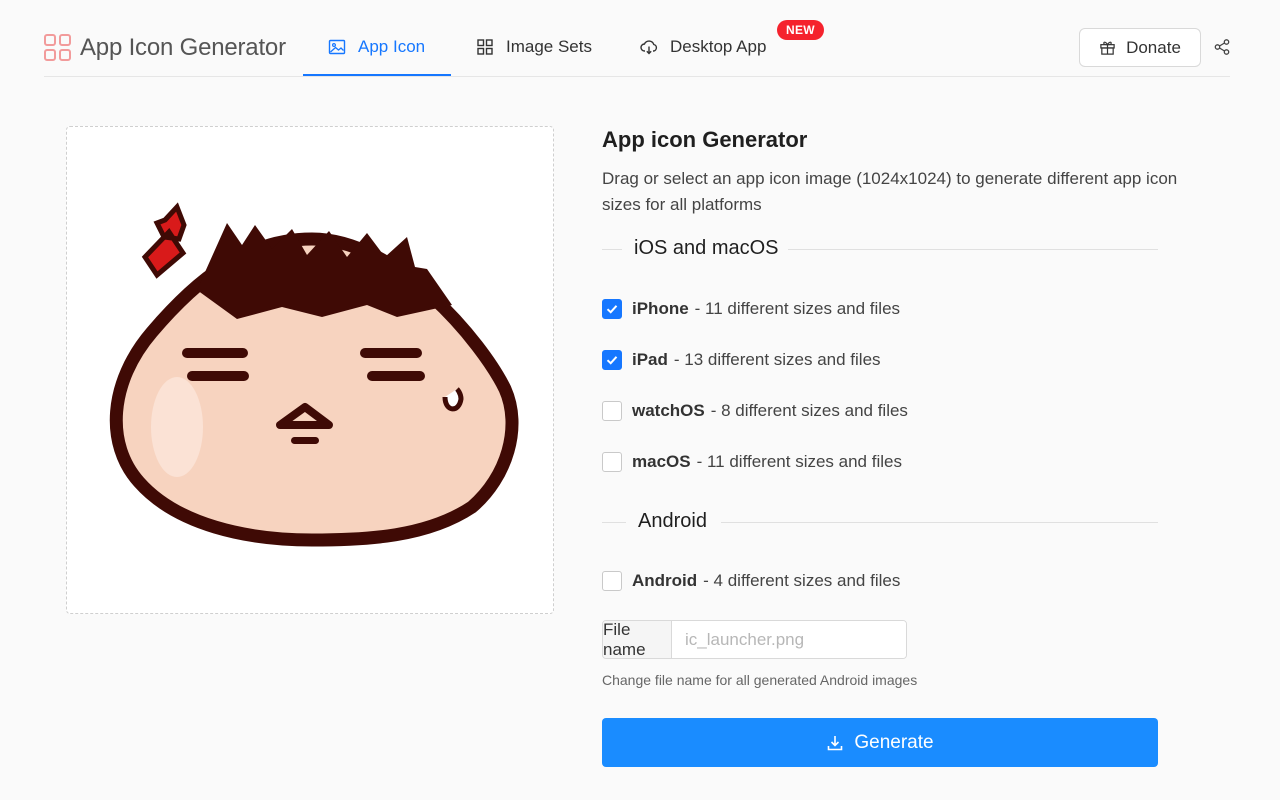 This screenshot has height=800, width=1280. Describe the element at coordinates (880, 522) in the screenshot. I see `section-divider-android: Android` at that location.